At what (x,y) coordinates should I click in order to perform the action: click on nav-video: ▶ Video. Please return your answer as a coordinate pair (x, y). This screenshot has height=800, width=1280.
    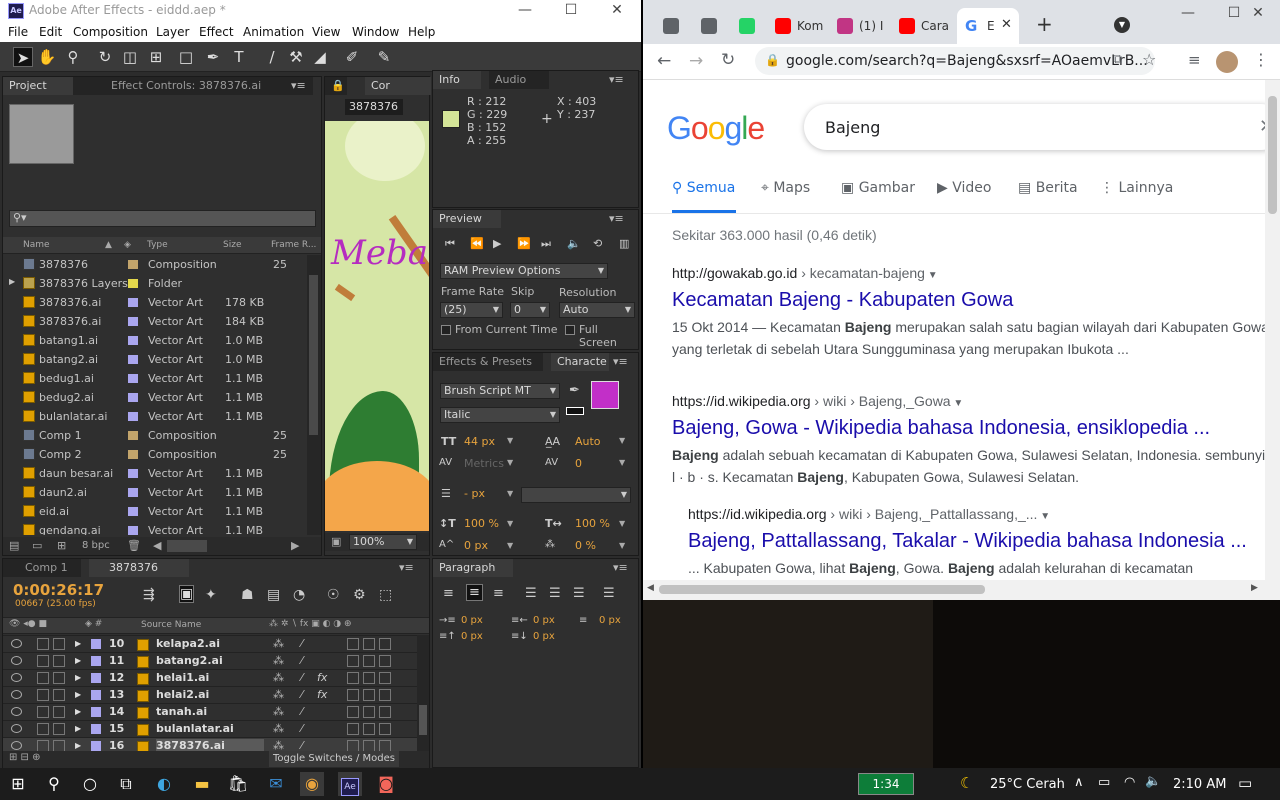
    Looking at the image, I should click on (964, 188).